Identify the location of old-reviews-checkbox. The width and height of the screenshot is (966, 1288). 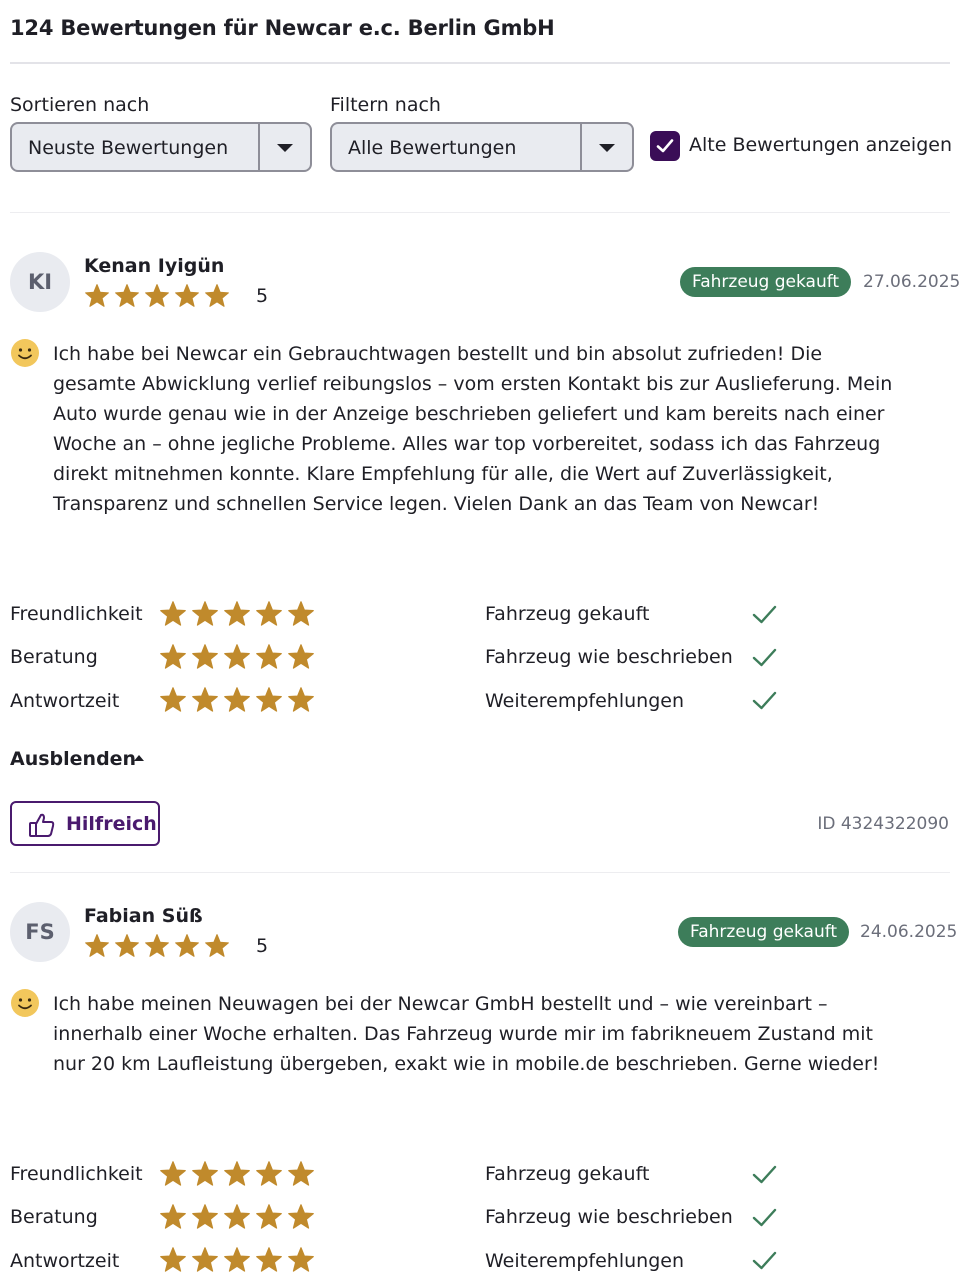
(665, 146).